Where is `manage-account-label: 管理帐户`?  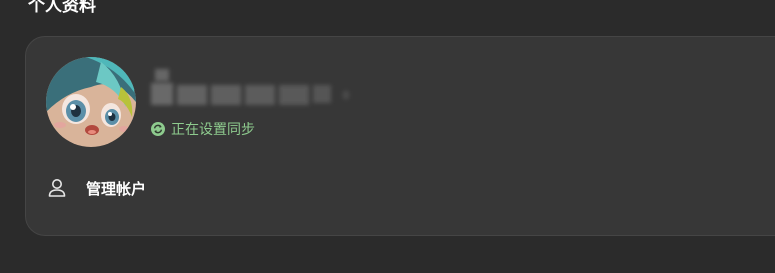
manage-account-label: 管理帐户 is located at coordinates (116, 188).